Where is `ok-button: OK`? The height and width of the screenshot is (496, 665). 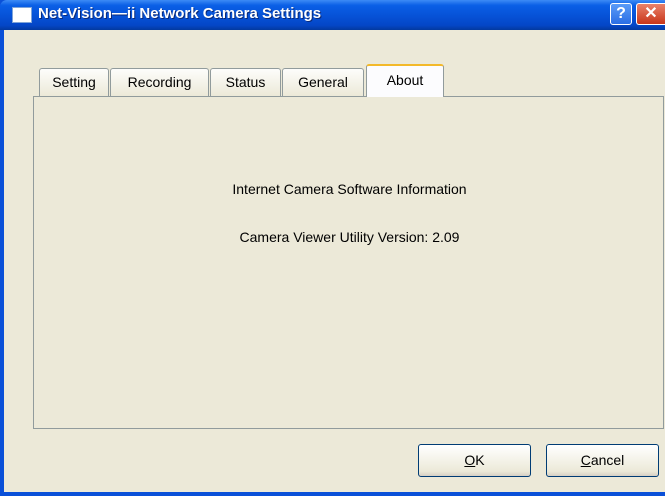 ok-button: OK is located at coordinates (474, 460).